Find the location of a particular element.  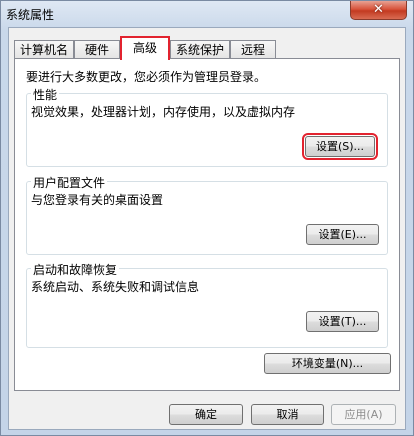

tab-label: 系统保护 is located at coordinates (199, 50).